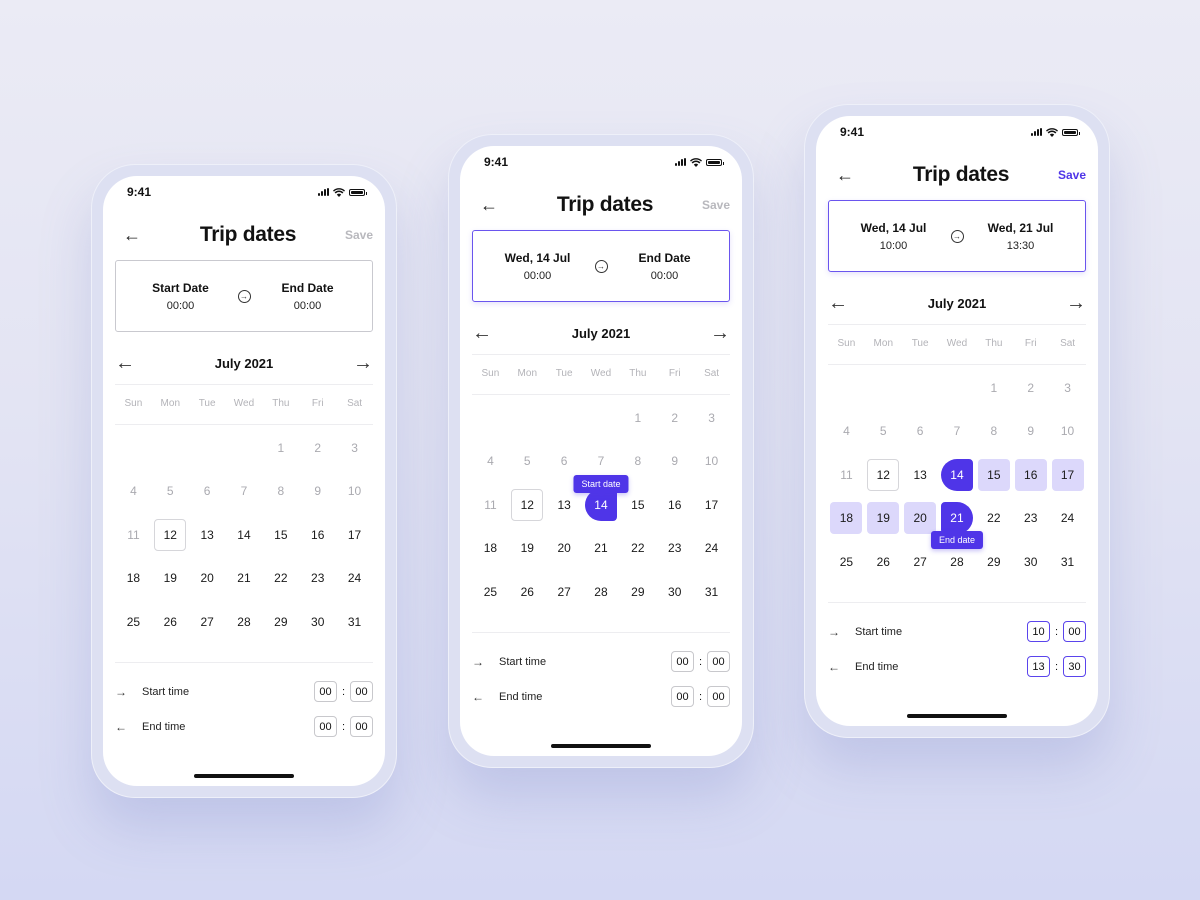 The height and width of the screenshot is (900, 1200). Describe the element at coordinates (957, 236) in the screenshot. I see `date-range-summary: Wed, 14 Jul 10:00 → Wed, 21 Jul 13:30` at that location.